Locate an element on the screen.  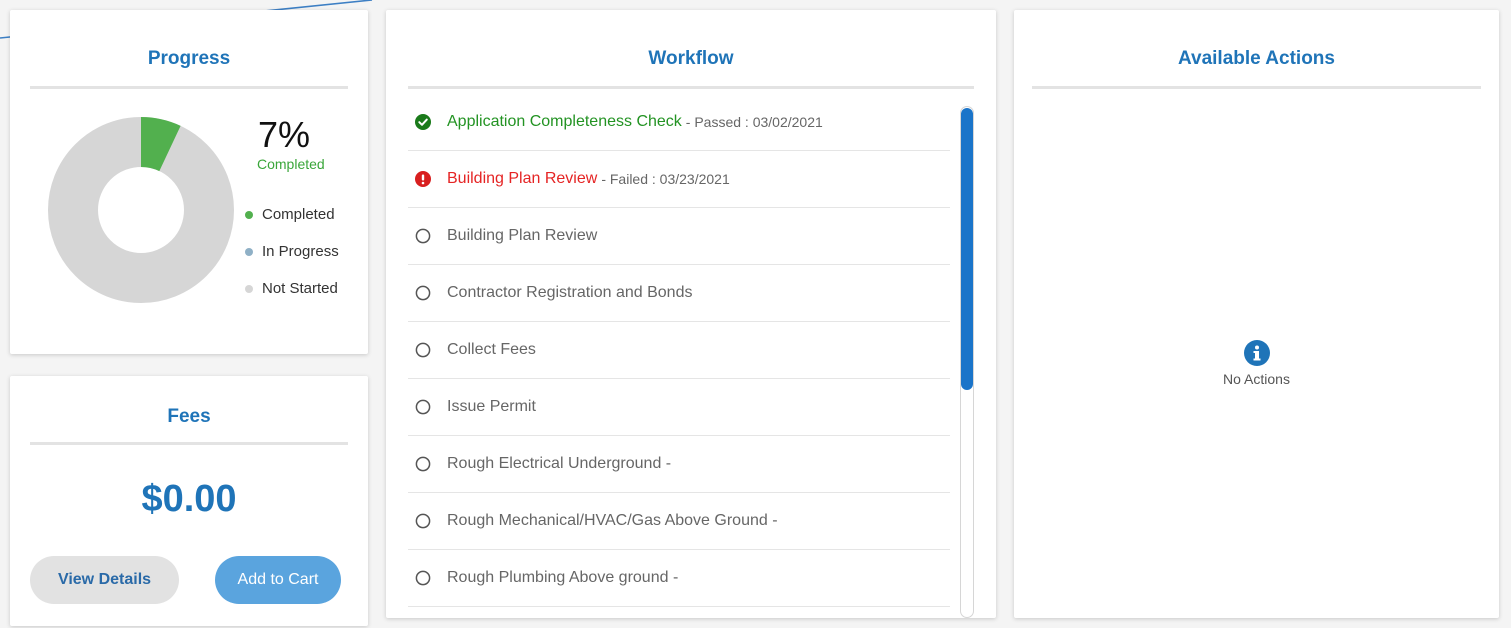
progress-divider is located at coordinates (189, 87).